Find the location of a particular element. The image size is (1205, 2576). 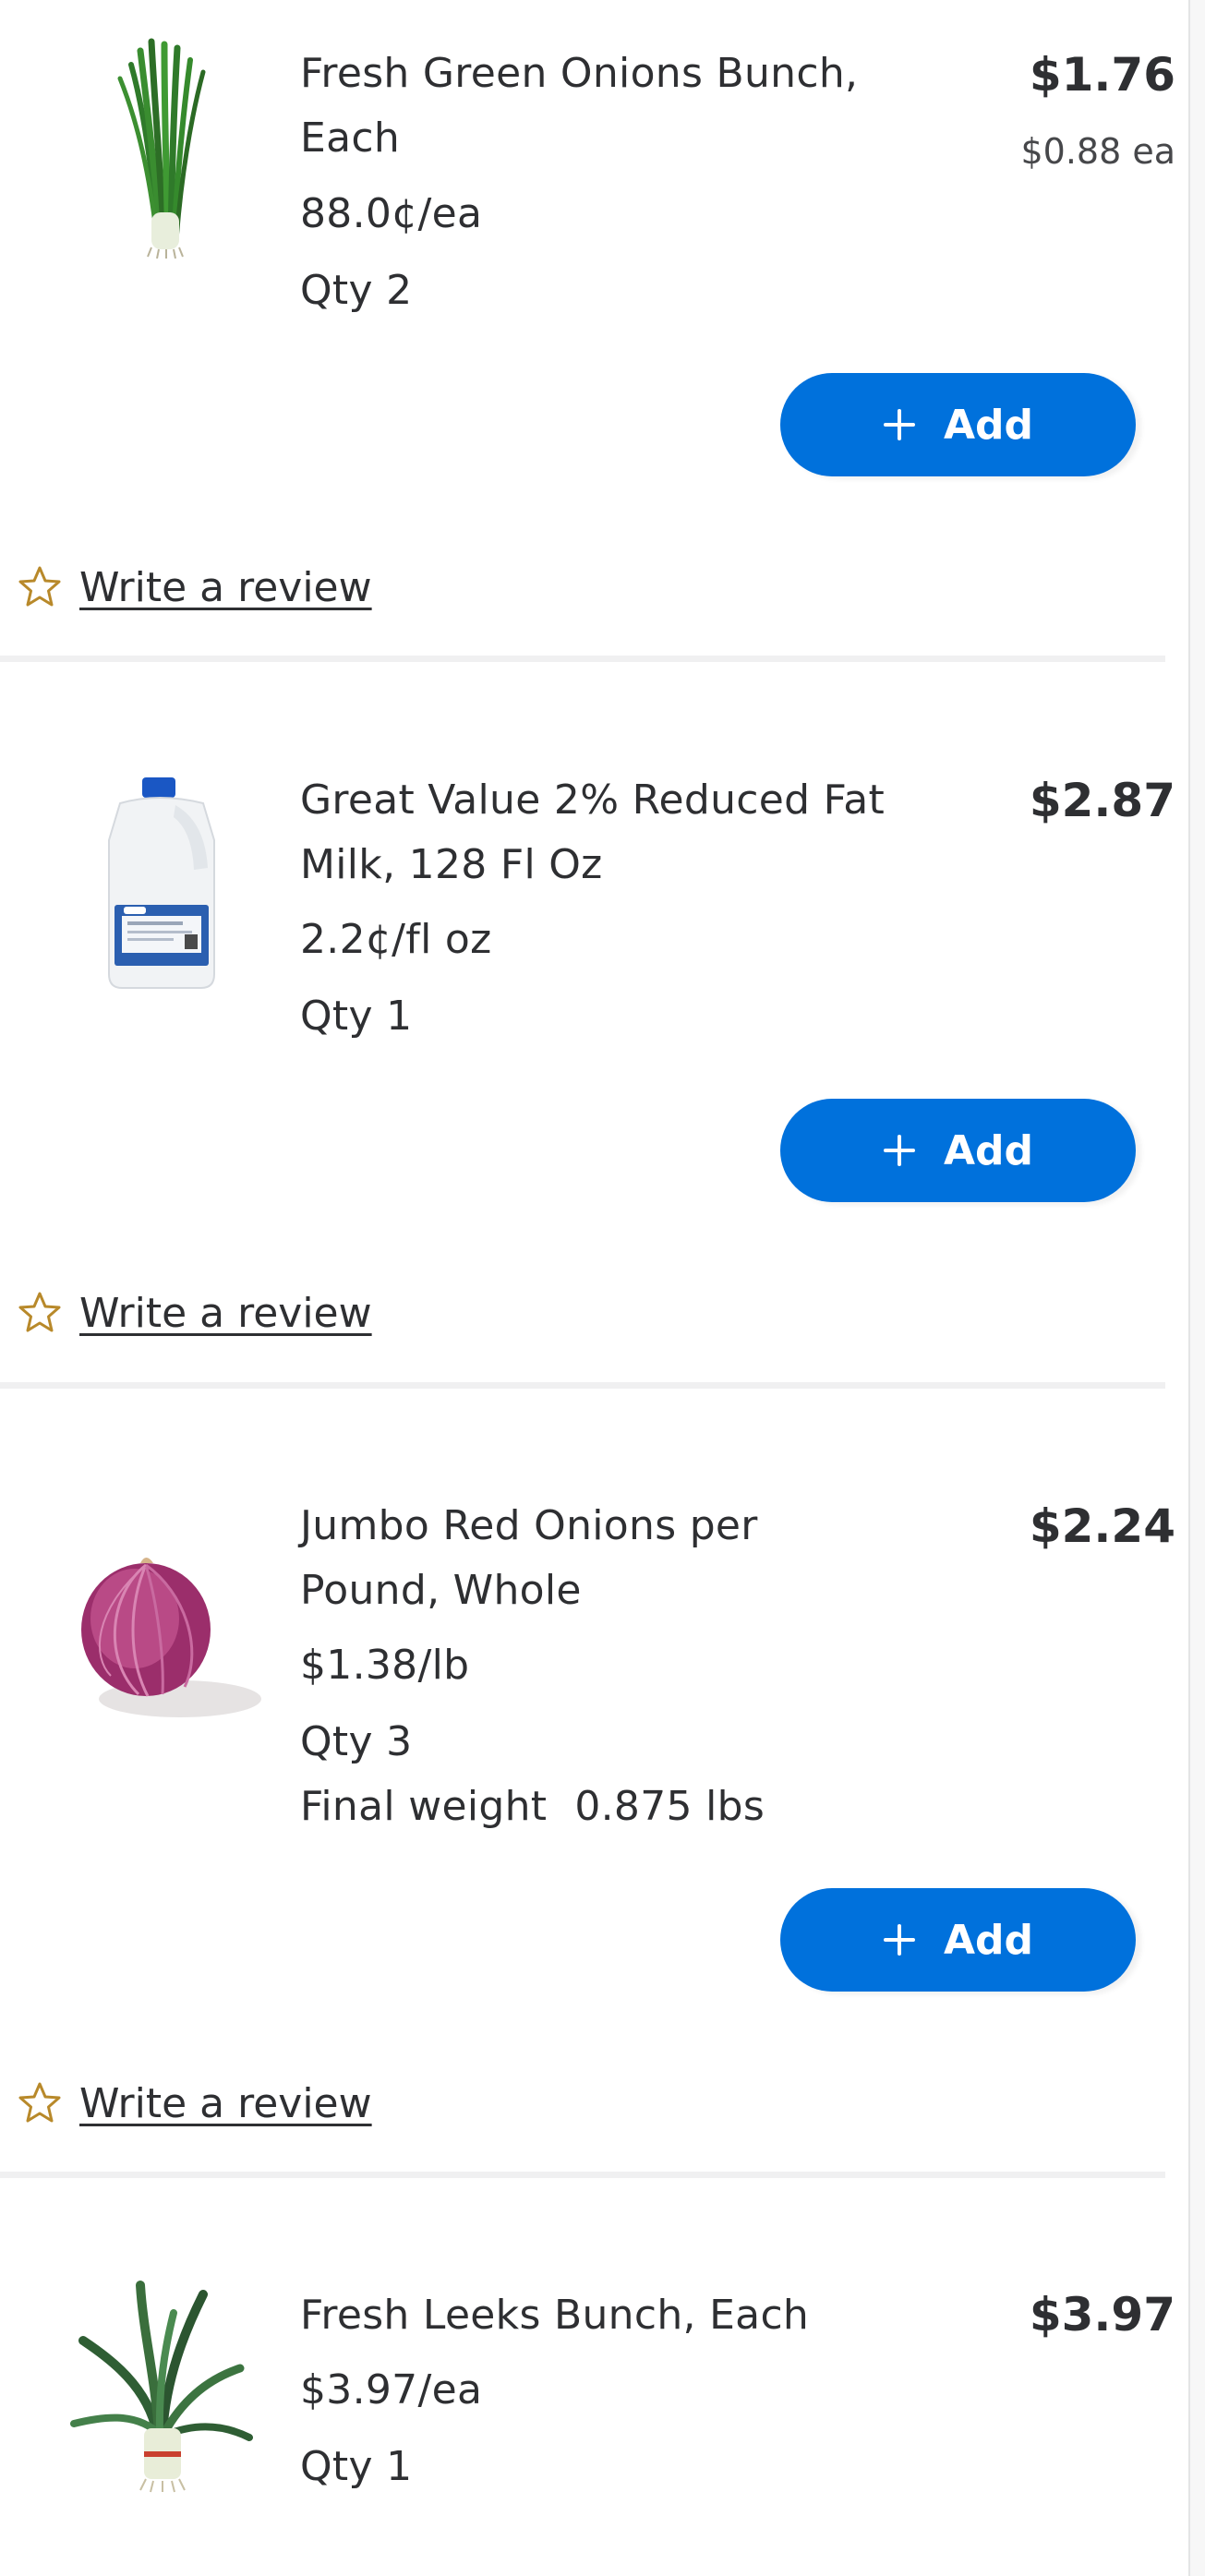

final-weight-value: 0.875 lbs is located at coordinates (669, 1806).